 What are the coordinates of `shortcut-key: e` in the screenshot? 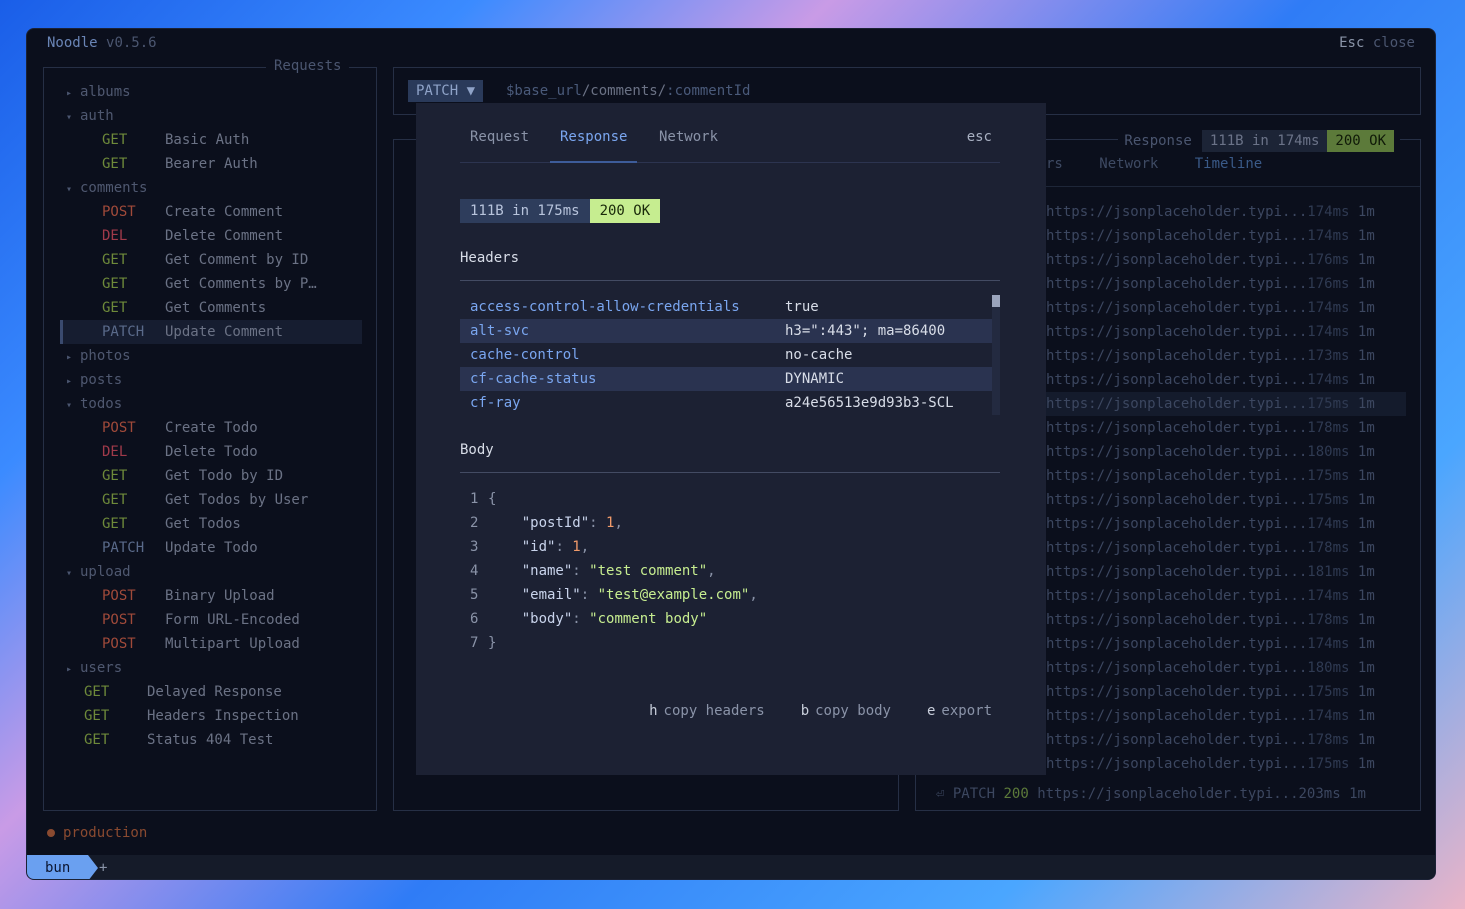 It's located at (931, 711).